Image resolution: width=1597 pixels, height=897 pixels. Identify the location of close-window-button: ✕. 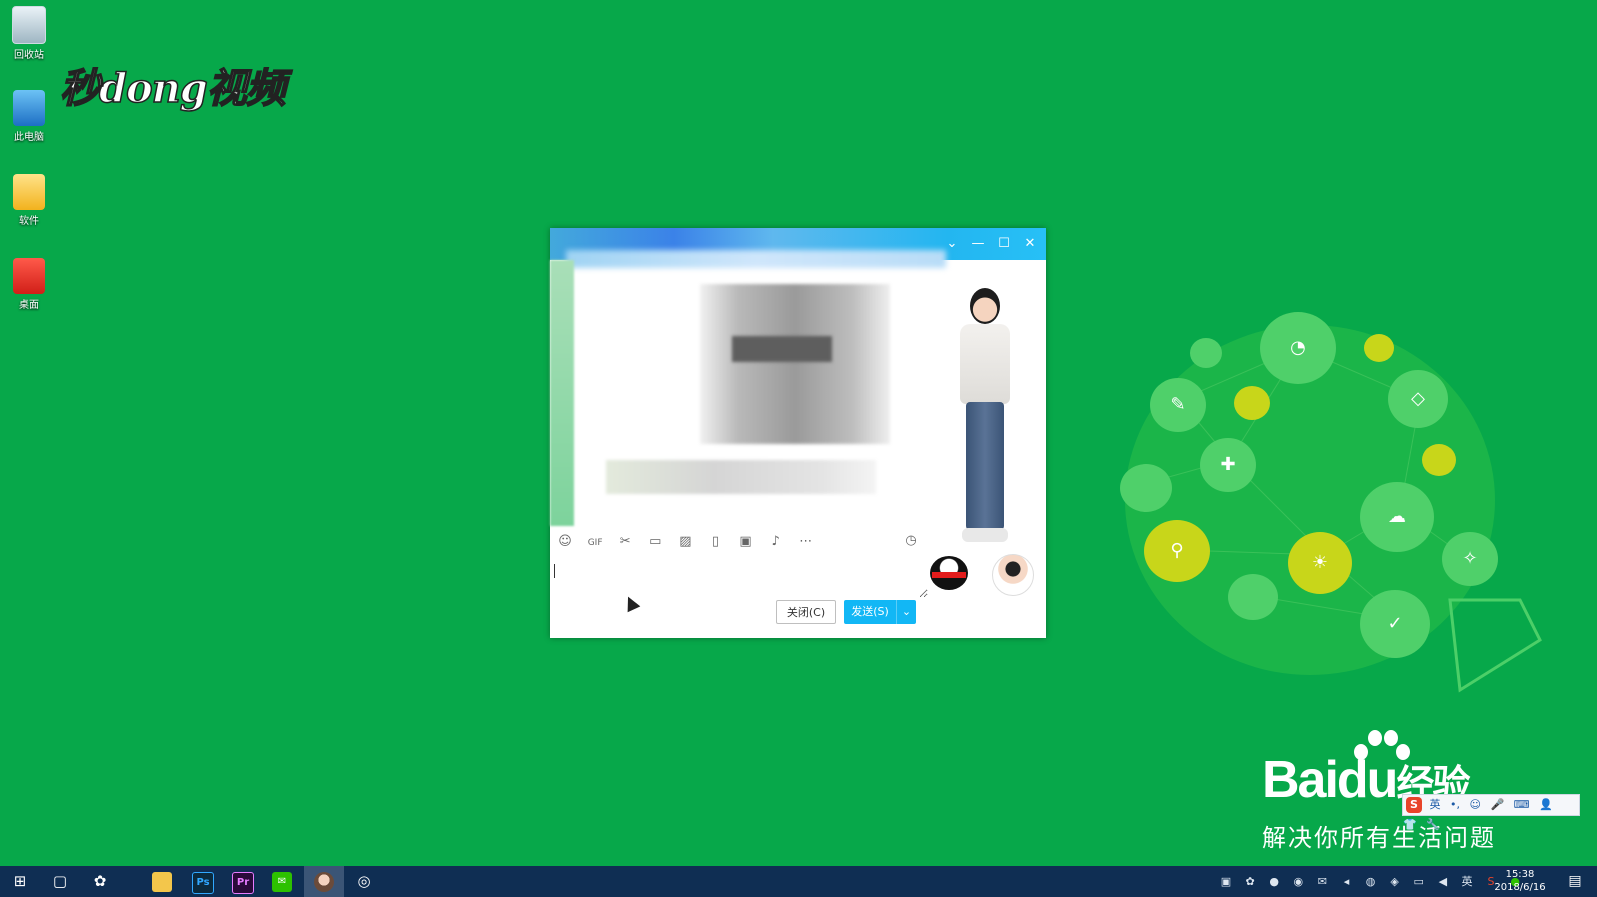
(1030, 244).